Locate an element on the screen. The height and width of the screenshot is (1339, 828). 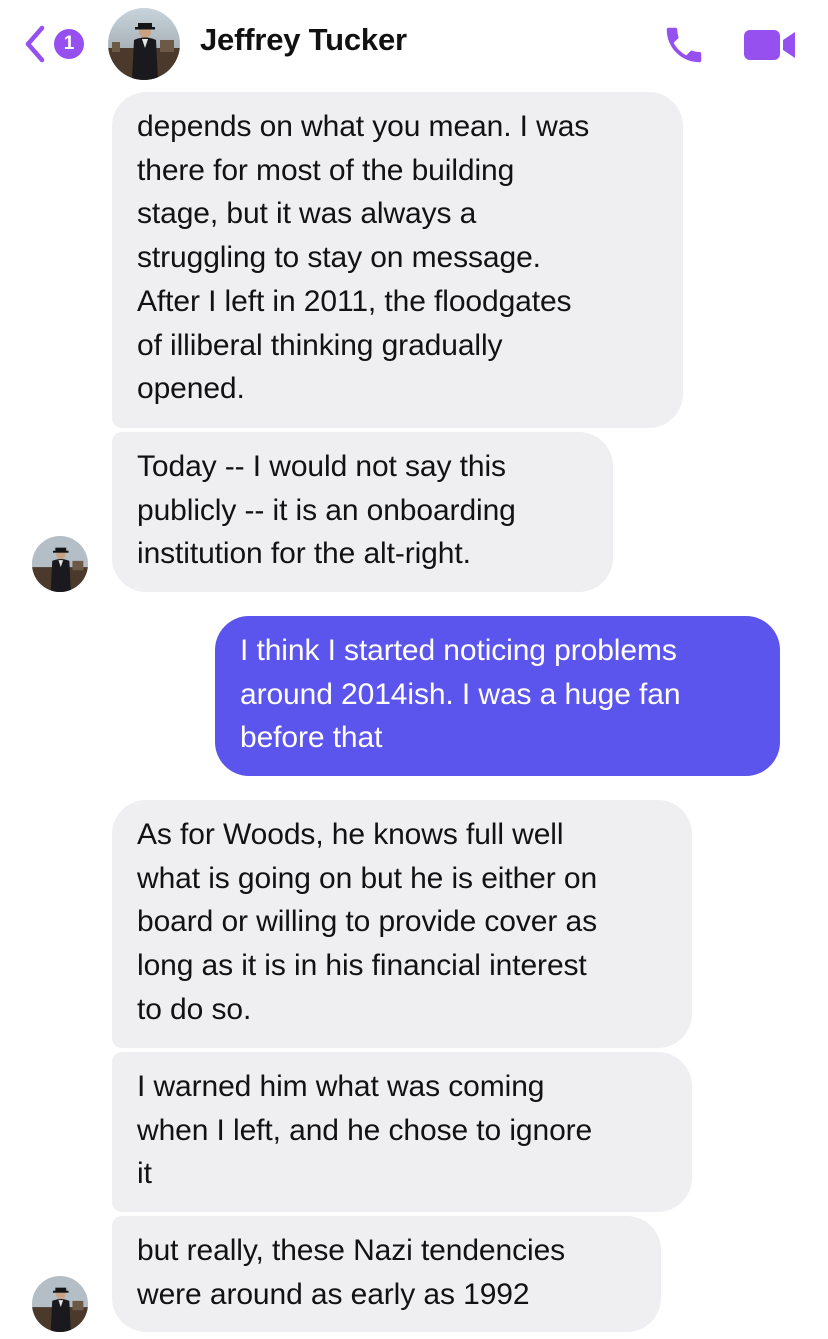
chevron-left-icon is located at coordinates (35, 44).